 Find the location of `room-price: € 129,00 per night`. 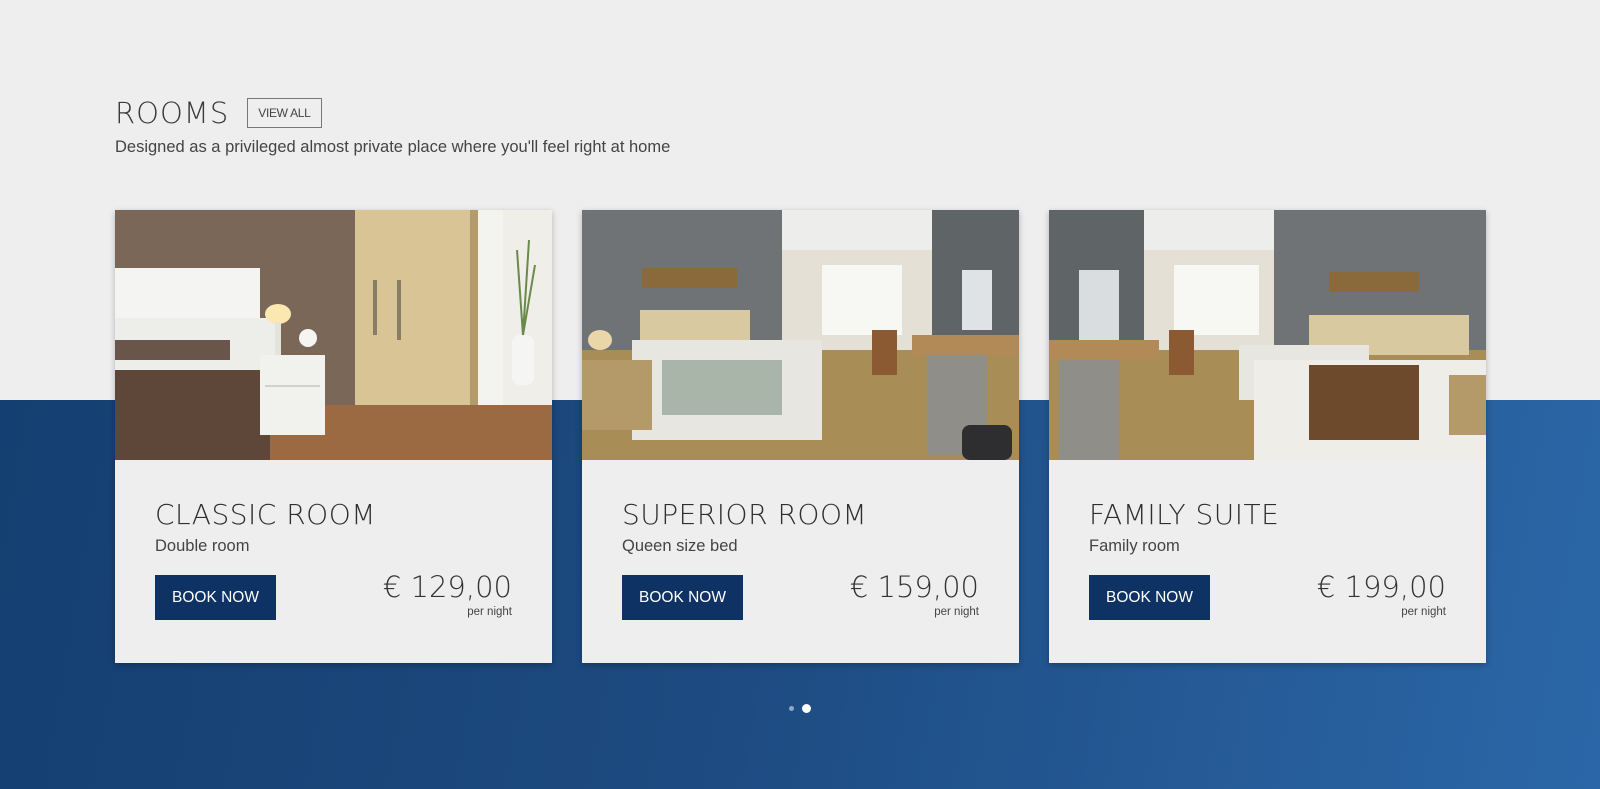

room-price: € 129,00 per night is located at coordinates (447, 594).